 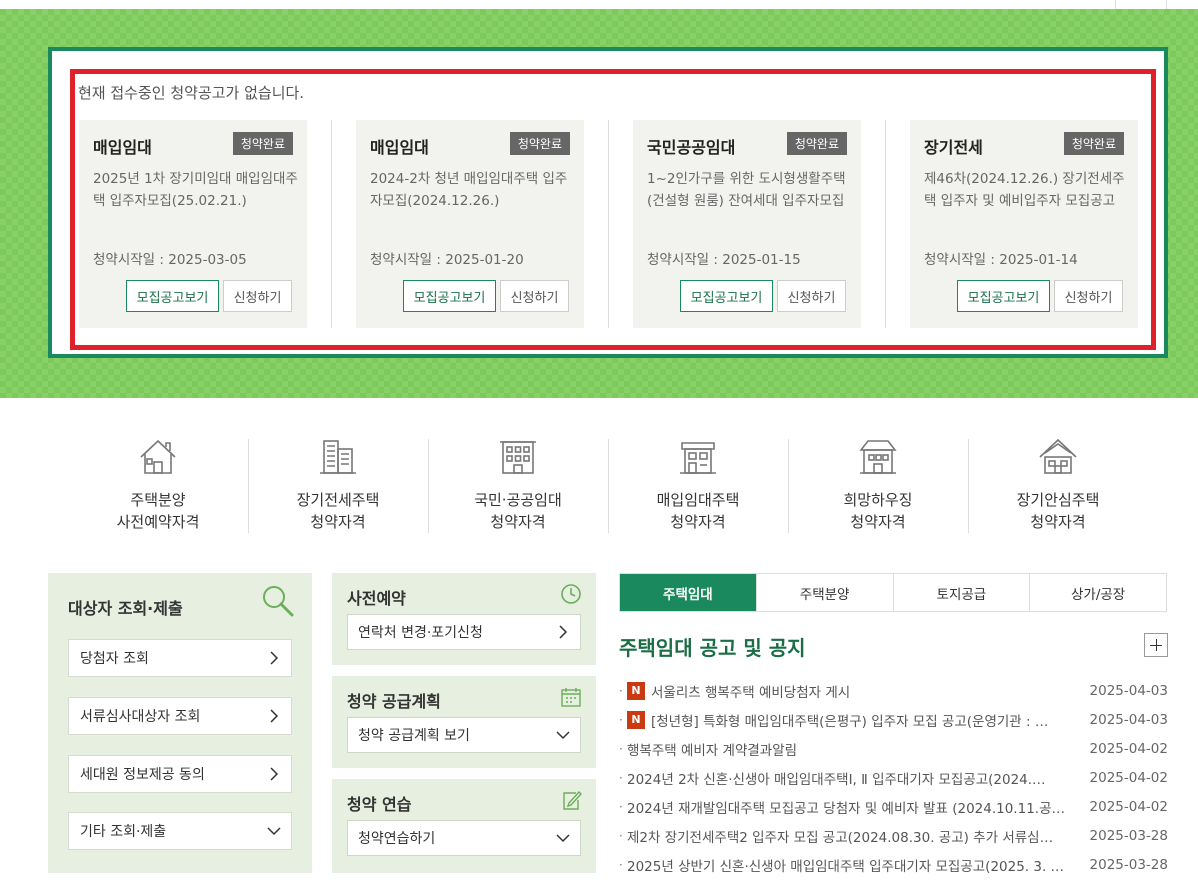 I want to click on quick-item-label: 매입임대주택 청약자격, so click(x=698, y=511).